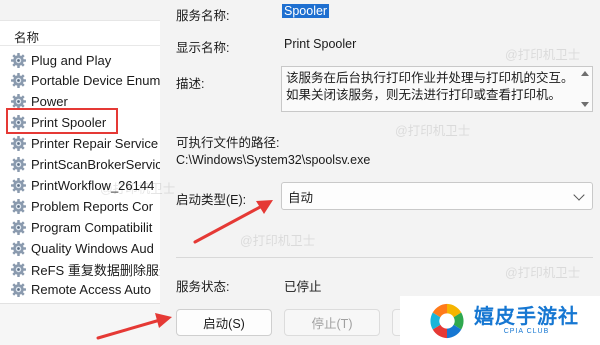  Describe the element at coordinates (526, 331) in the screenshot. I see `logo-subtitle: CPIA CLUB` at that location.